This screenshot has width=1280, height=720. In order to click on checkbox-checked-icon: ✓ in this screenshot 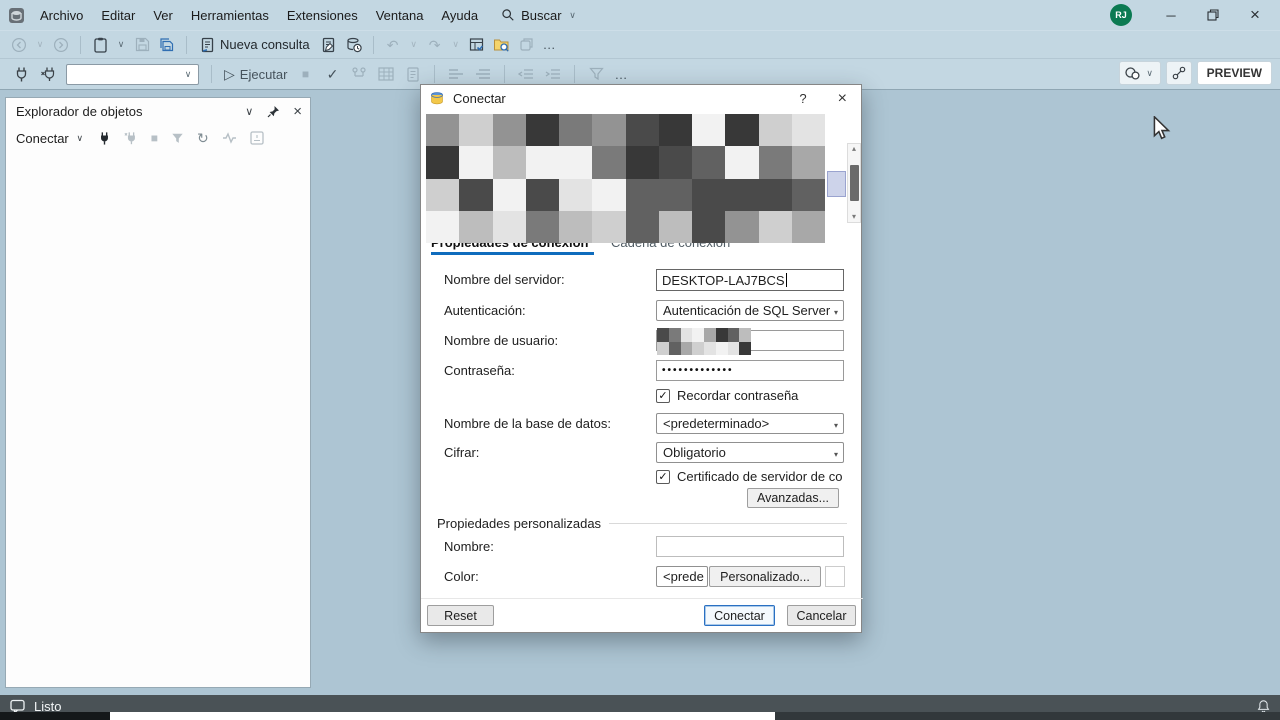, I will do `click(663, 476)`.